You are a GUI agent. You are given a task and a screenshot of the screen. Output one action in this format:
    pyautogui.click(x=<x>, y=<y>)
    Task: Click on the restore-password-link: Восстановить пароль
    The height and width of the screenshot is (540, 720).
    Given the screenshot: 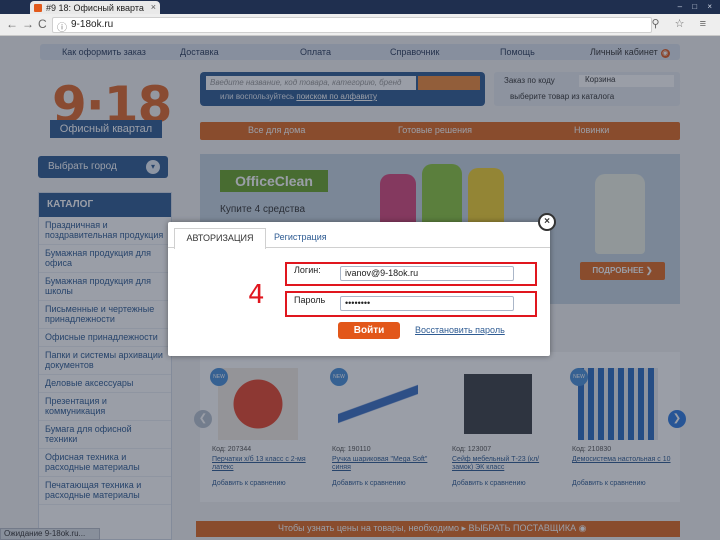 What is the action you would take?
    pyautogui.click(x=460, y=330)
    